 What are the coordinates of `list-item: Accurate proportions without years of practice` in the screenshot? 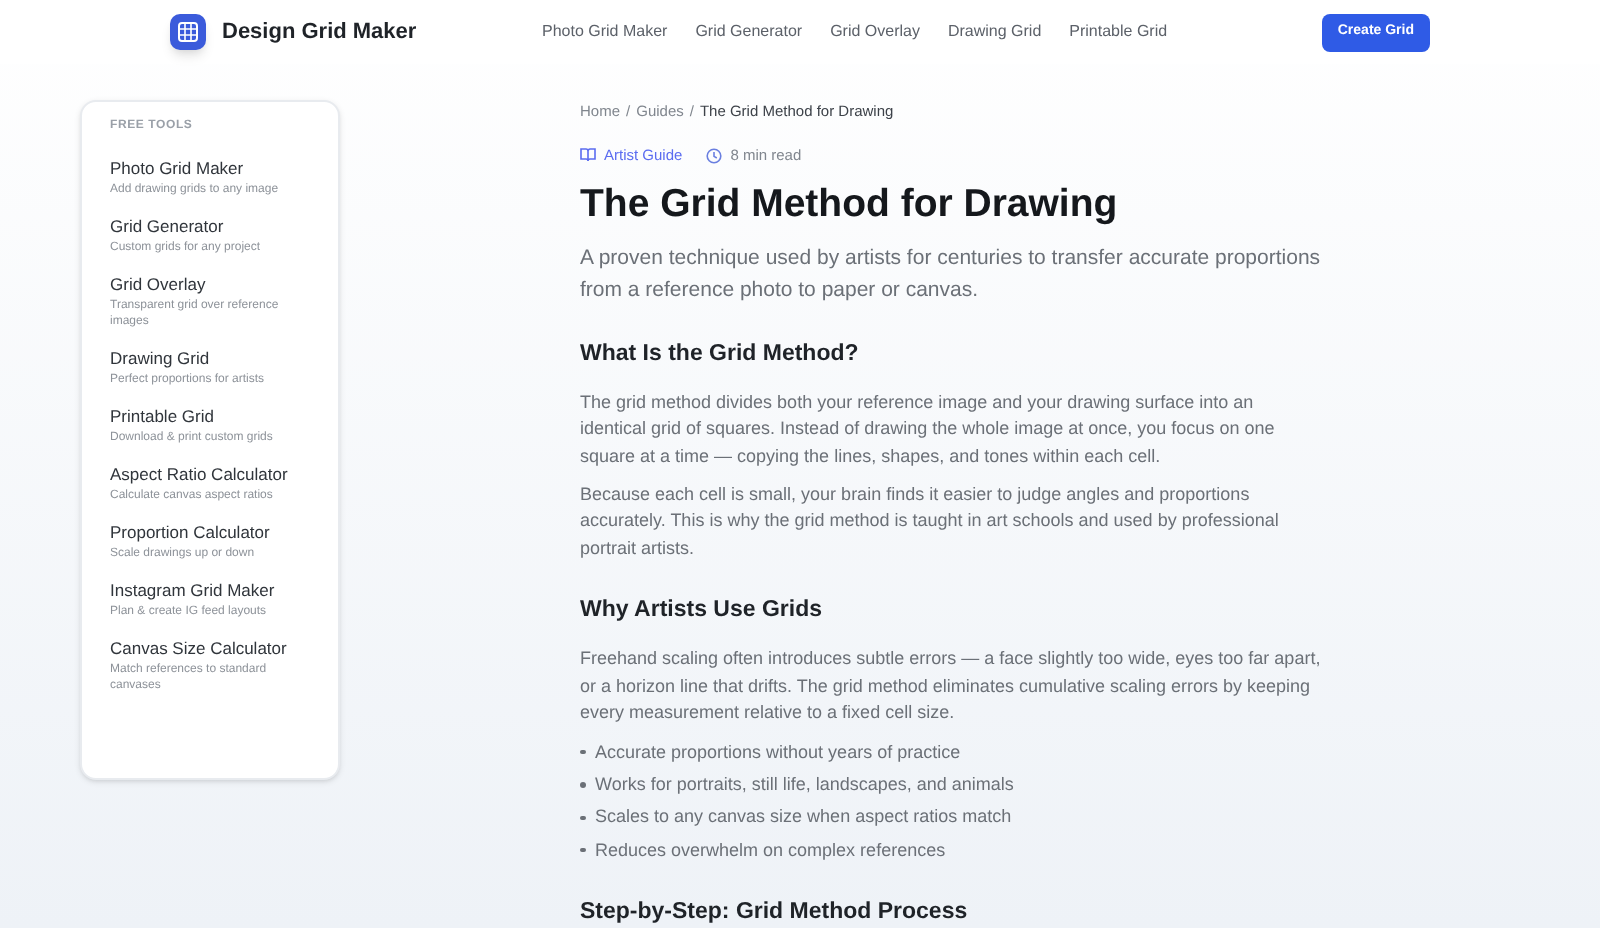 It's located at (778, 752).